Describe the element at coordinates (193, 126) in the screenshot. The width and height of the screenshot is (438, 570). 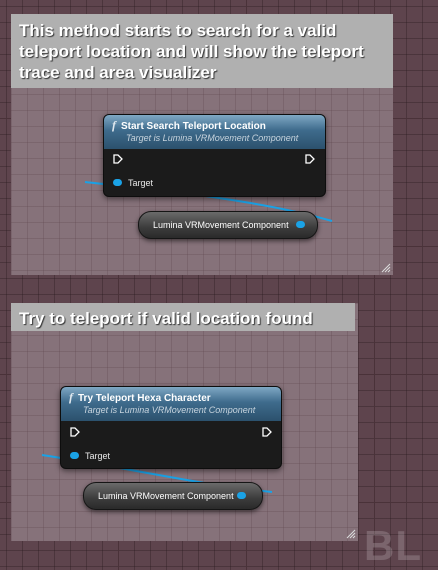
I see `node-title-text: Start Search Teleport Location` at that location.